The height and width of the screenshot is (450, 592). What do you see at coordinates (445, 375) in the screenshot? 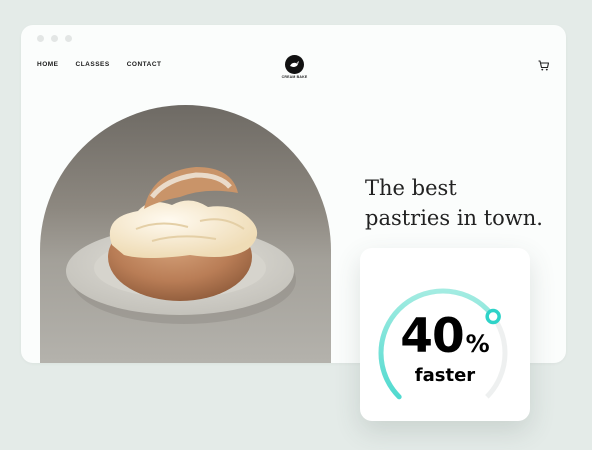
I see `stat-label: faster` at bounding box center [445, 375].